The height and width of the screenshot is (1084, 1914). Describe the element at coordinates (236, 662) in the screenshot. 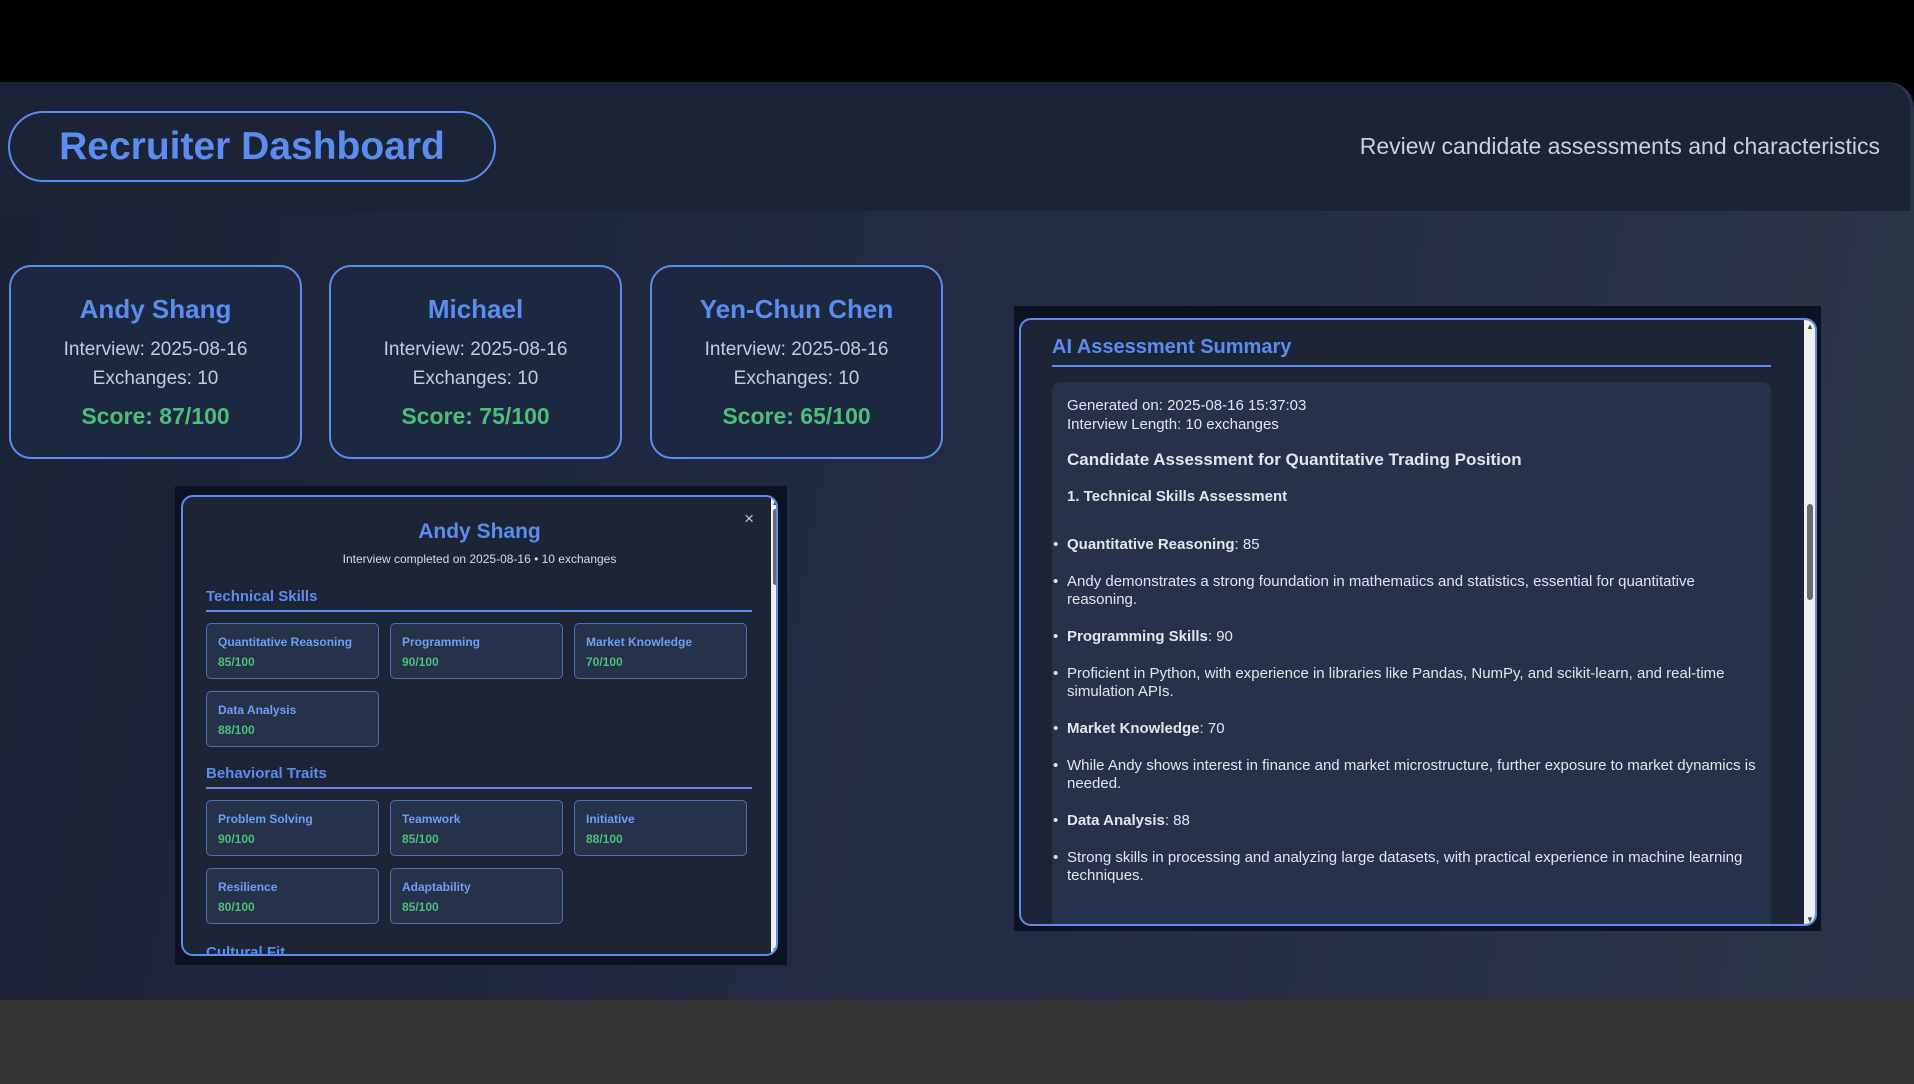

I see `skill-value: 85/100` at that location.